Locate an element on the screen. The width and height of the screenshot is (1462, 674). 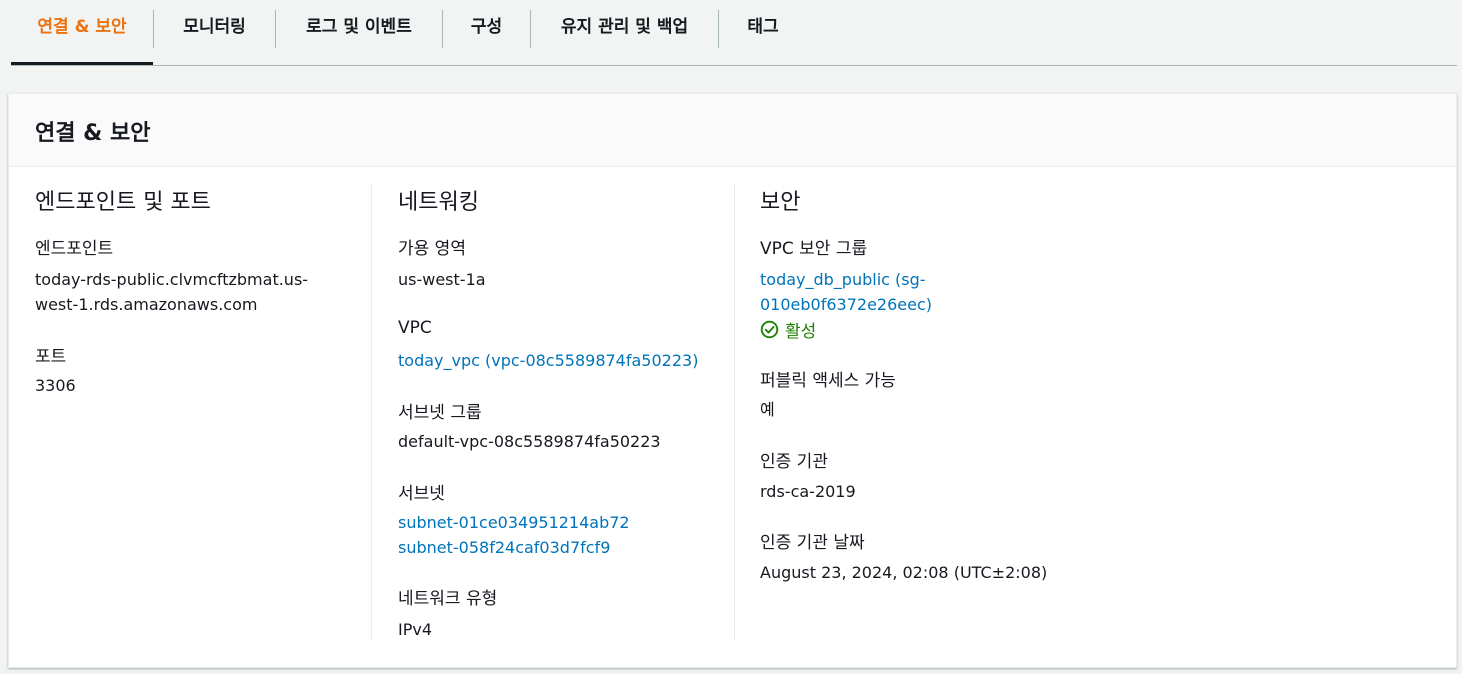
endpoint-port-title: 엔드포인트 및 포트 is located at coordinates (123, 202).